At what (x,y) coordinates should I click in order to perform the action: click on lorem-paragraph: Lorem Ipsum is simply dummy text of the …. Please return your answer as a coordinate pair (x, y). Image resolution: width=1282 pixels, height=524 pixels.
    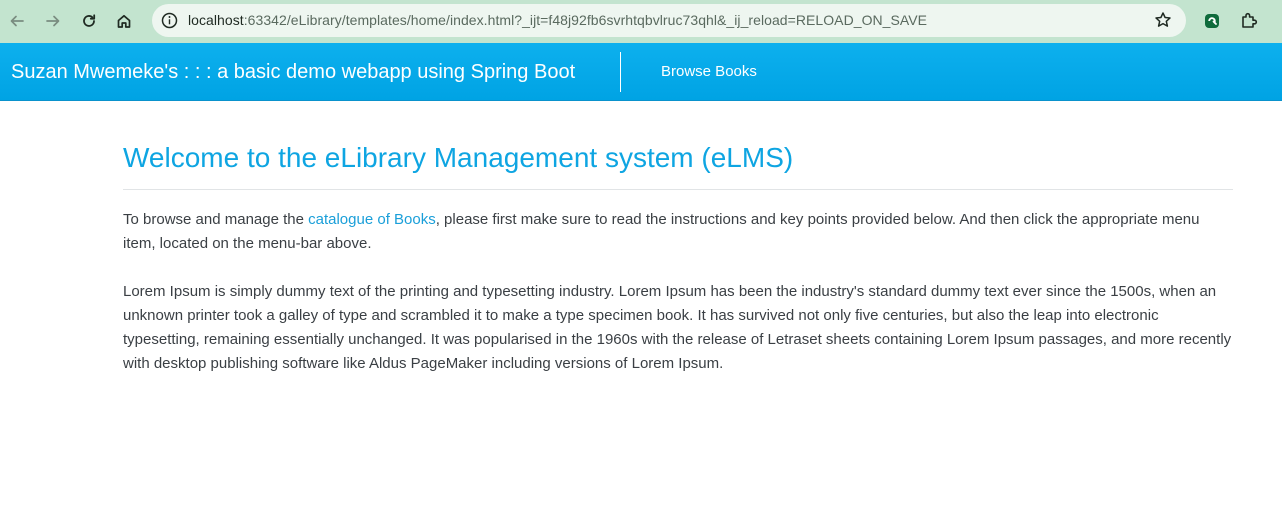
    Looking at the image, I should click on (677, 327).